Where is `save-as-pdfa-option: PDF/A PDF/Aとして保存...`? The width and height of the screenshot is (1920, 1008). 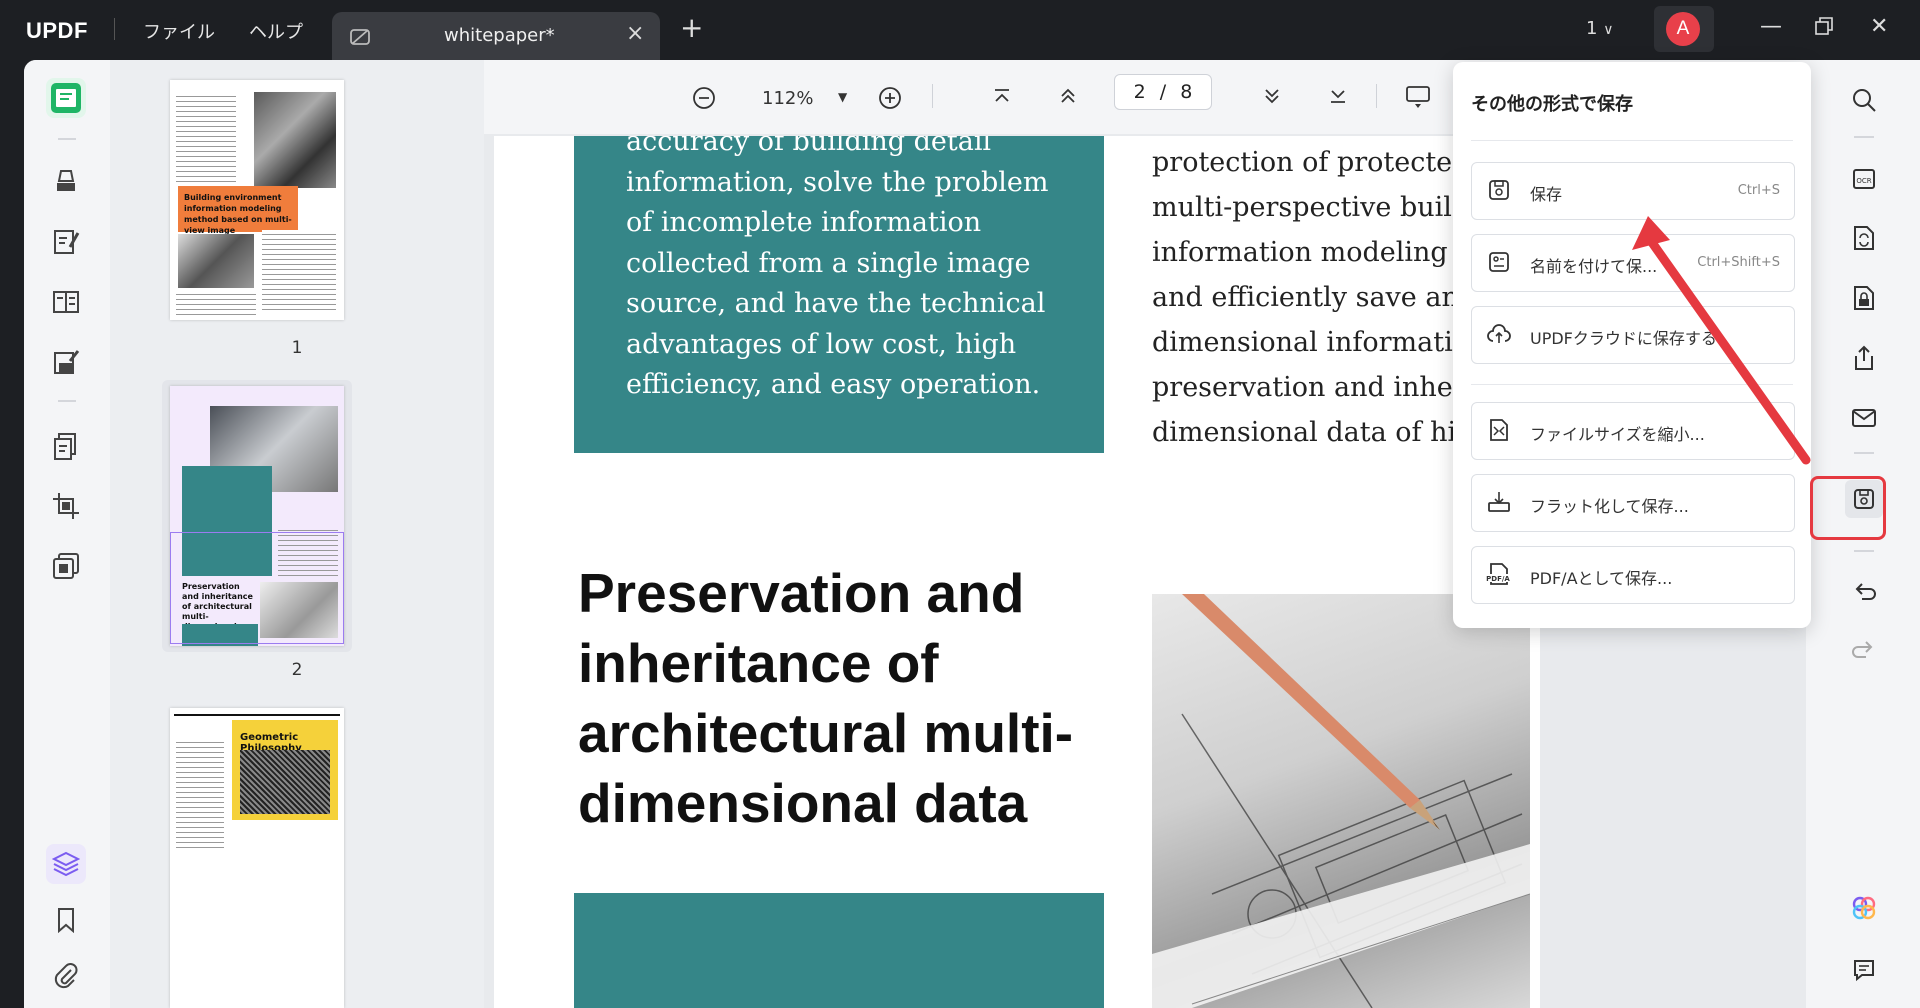
save-as-pdfa-option: PDF/A PDF/Aとして保存... is located at coordinates (1633, 575).